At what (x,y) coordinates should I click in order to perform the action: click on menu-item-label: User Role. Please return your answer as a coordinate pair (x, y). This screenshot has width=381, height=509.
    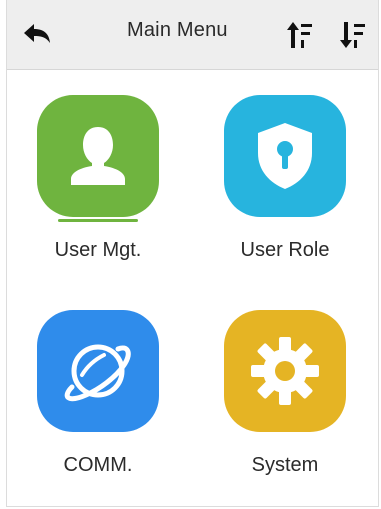
    Looking at the image, I should click on (285, 250).